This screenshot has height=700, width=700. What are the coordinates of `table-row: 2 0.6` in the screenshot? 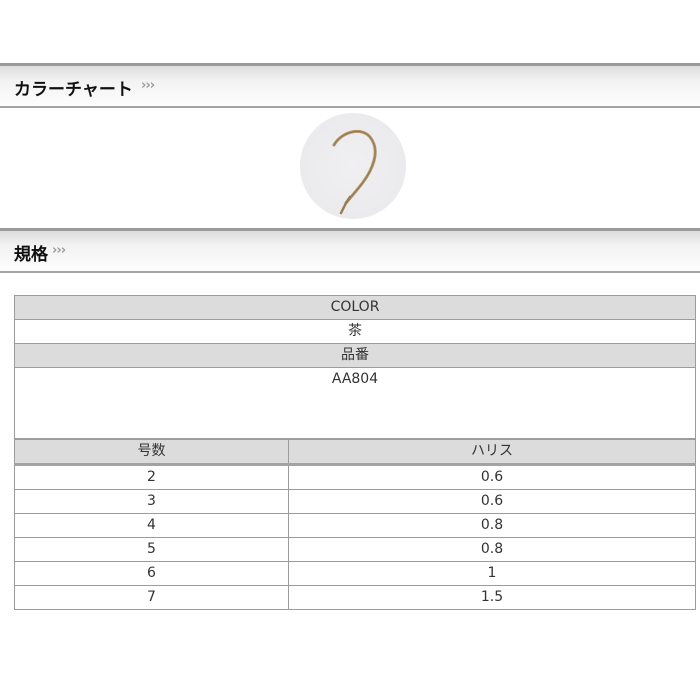 It's located at (355, 477).